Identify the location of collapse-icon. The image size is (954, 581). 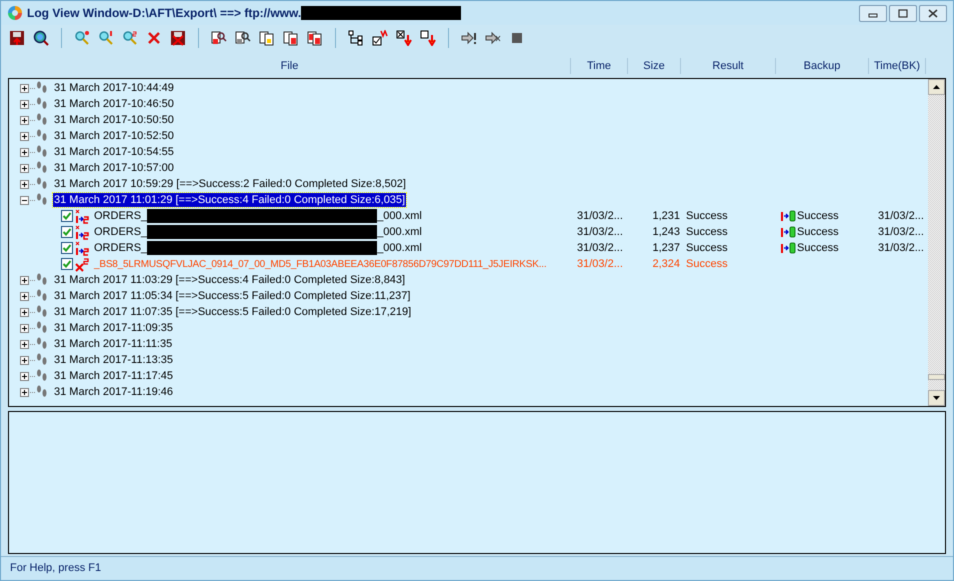
(24, 200).